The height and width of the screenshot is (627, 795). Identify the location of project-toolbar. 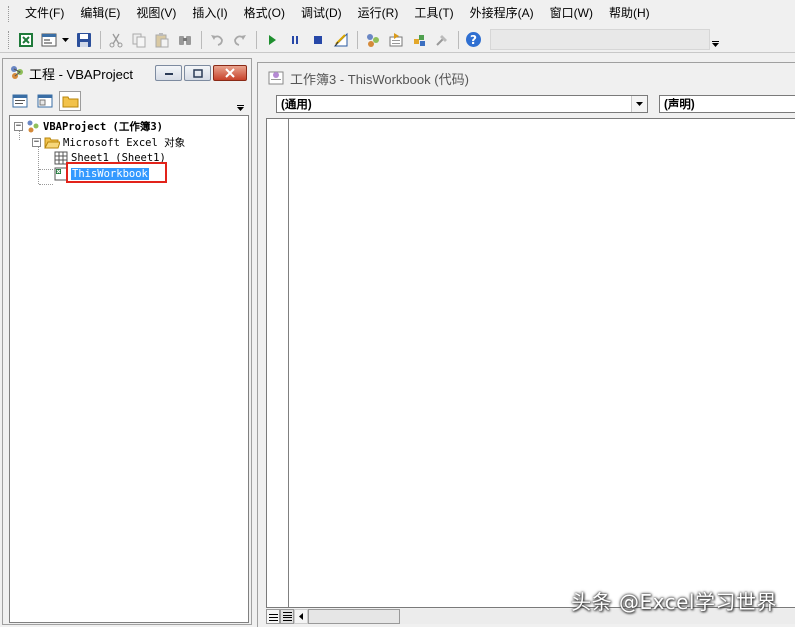
(46, 101).